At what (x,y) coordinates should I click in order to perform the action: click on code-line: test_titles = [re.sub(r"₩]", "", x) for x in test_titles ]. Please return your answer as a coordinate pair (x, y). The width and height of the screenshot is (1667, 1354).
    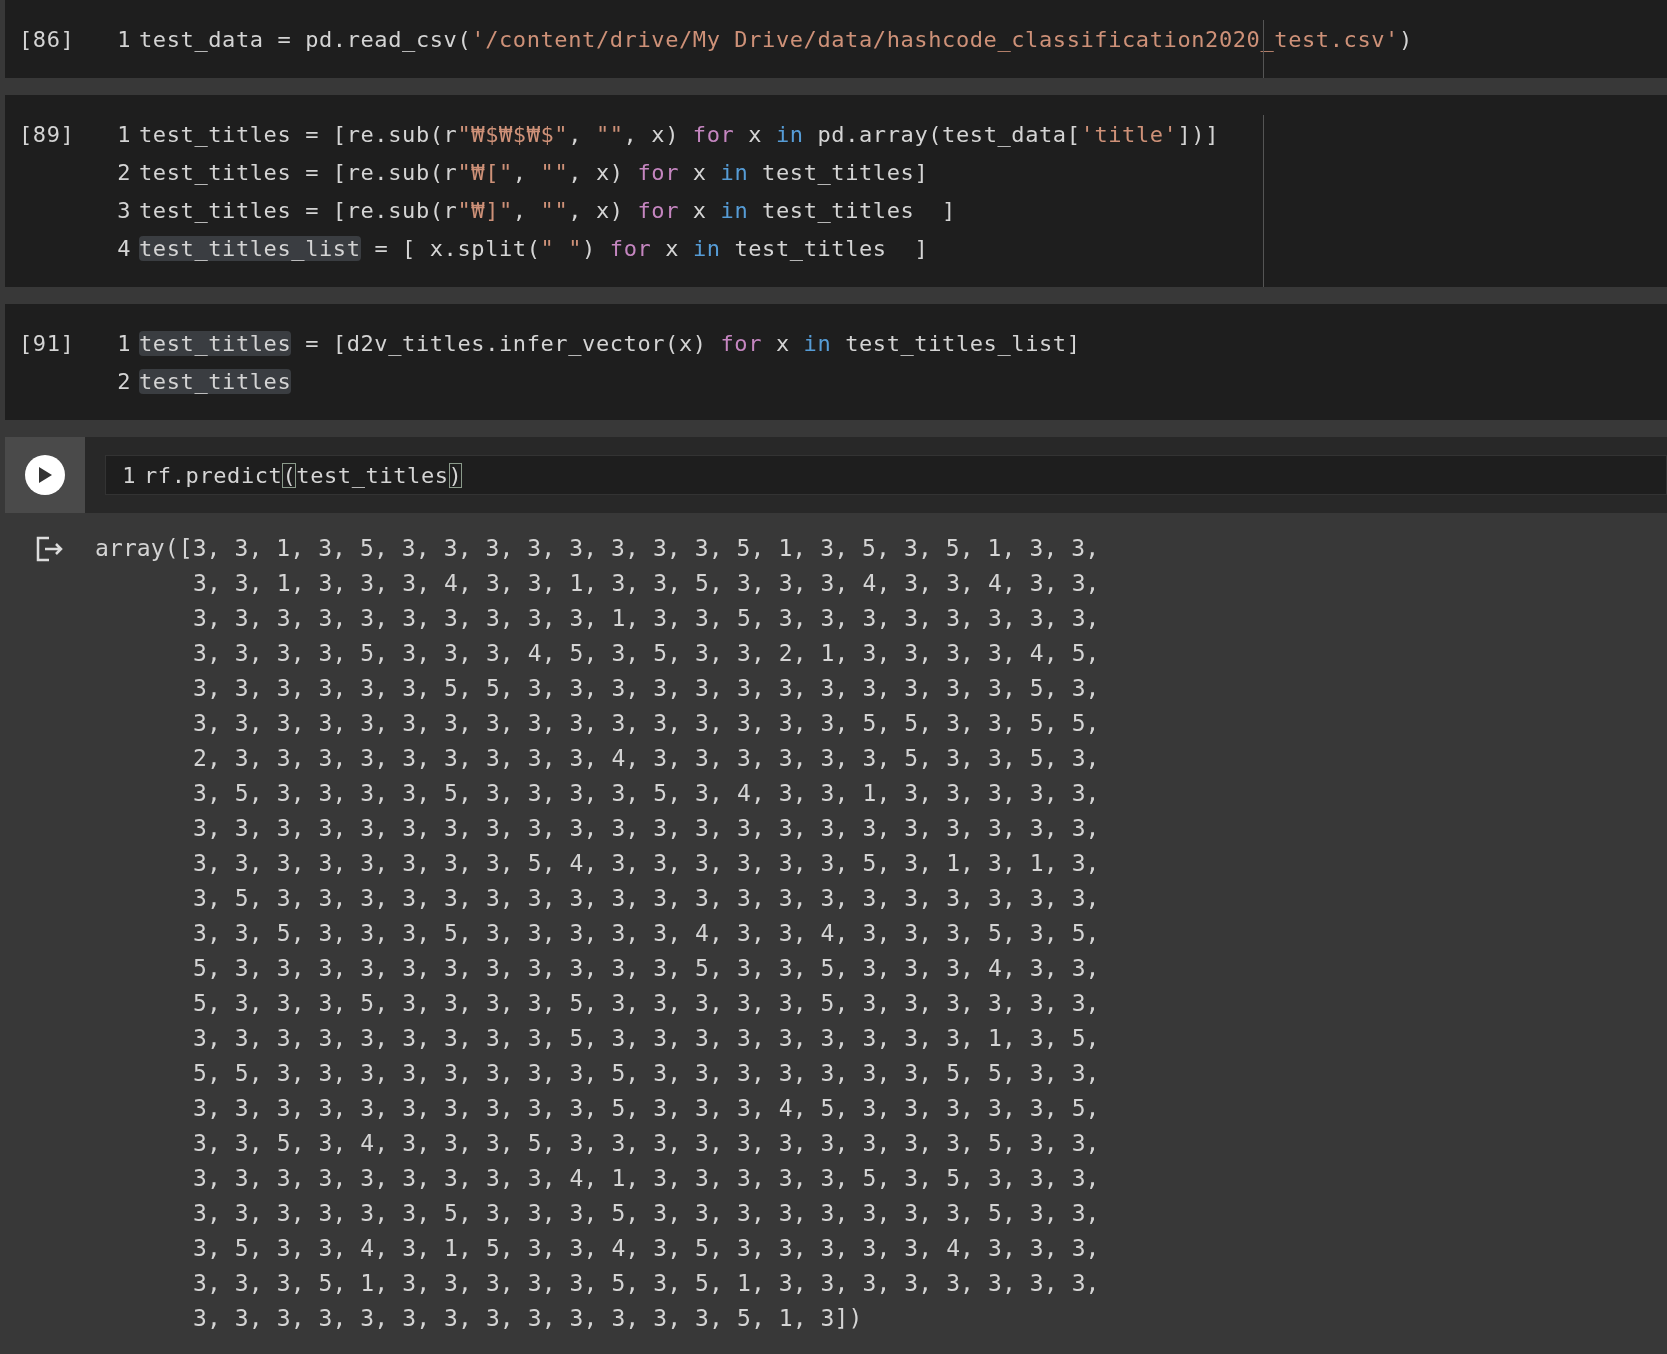
    Looking at the image, I should click on (547, 210).